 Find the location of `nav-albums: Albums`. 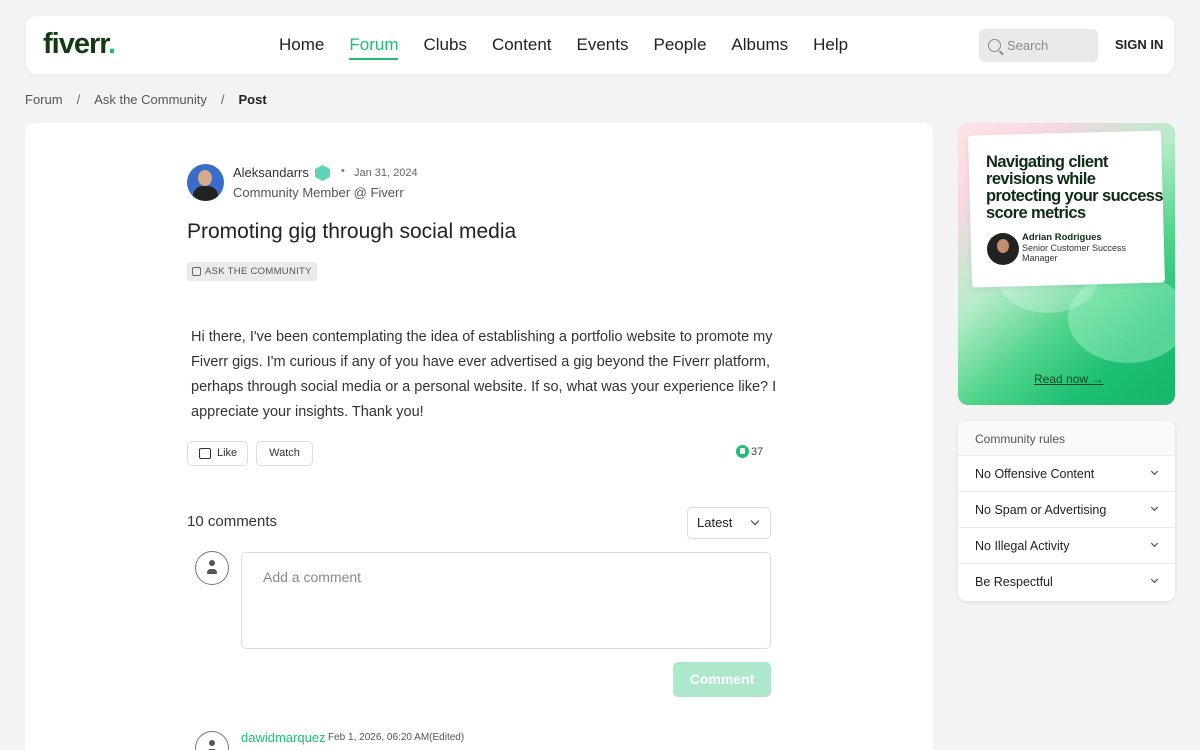

nav-albums: Albums is located at coordinates (759, 45).